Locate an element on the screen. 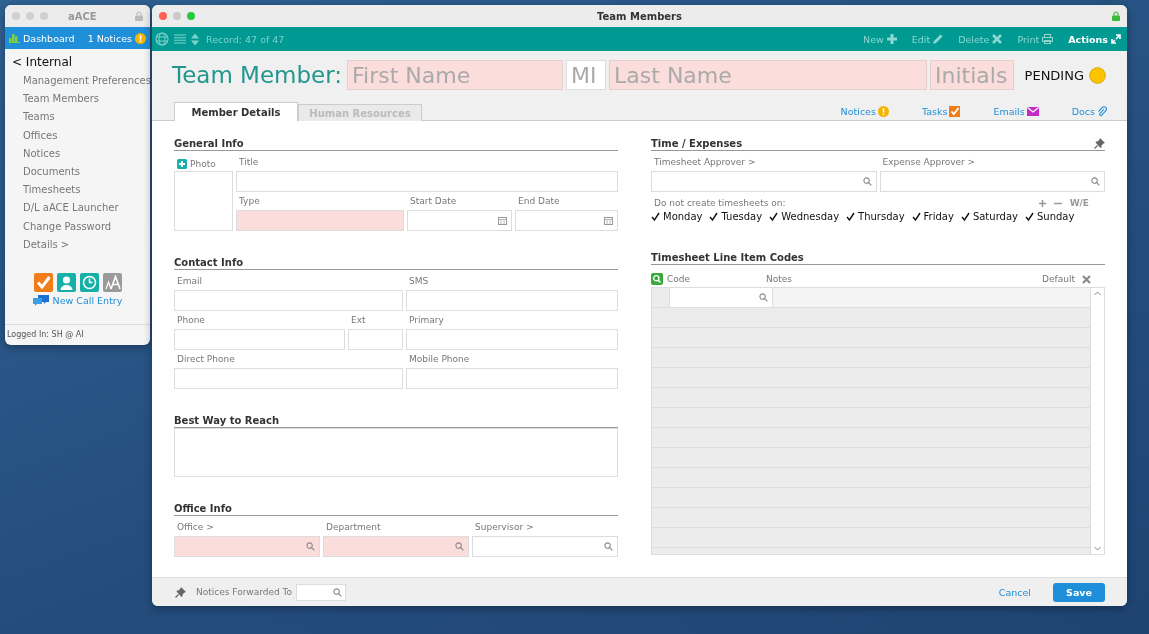  text-area is located at coordinates (396, 452).